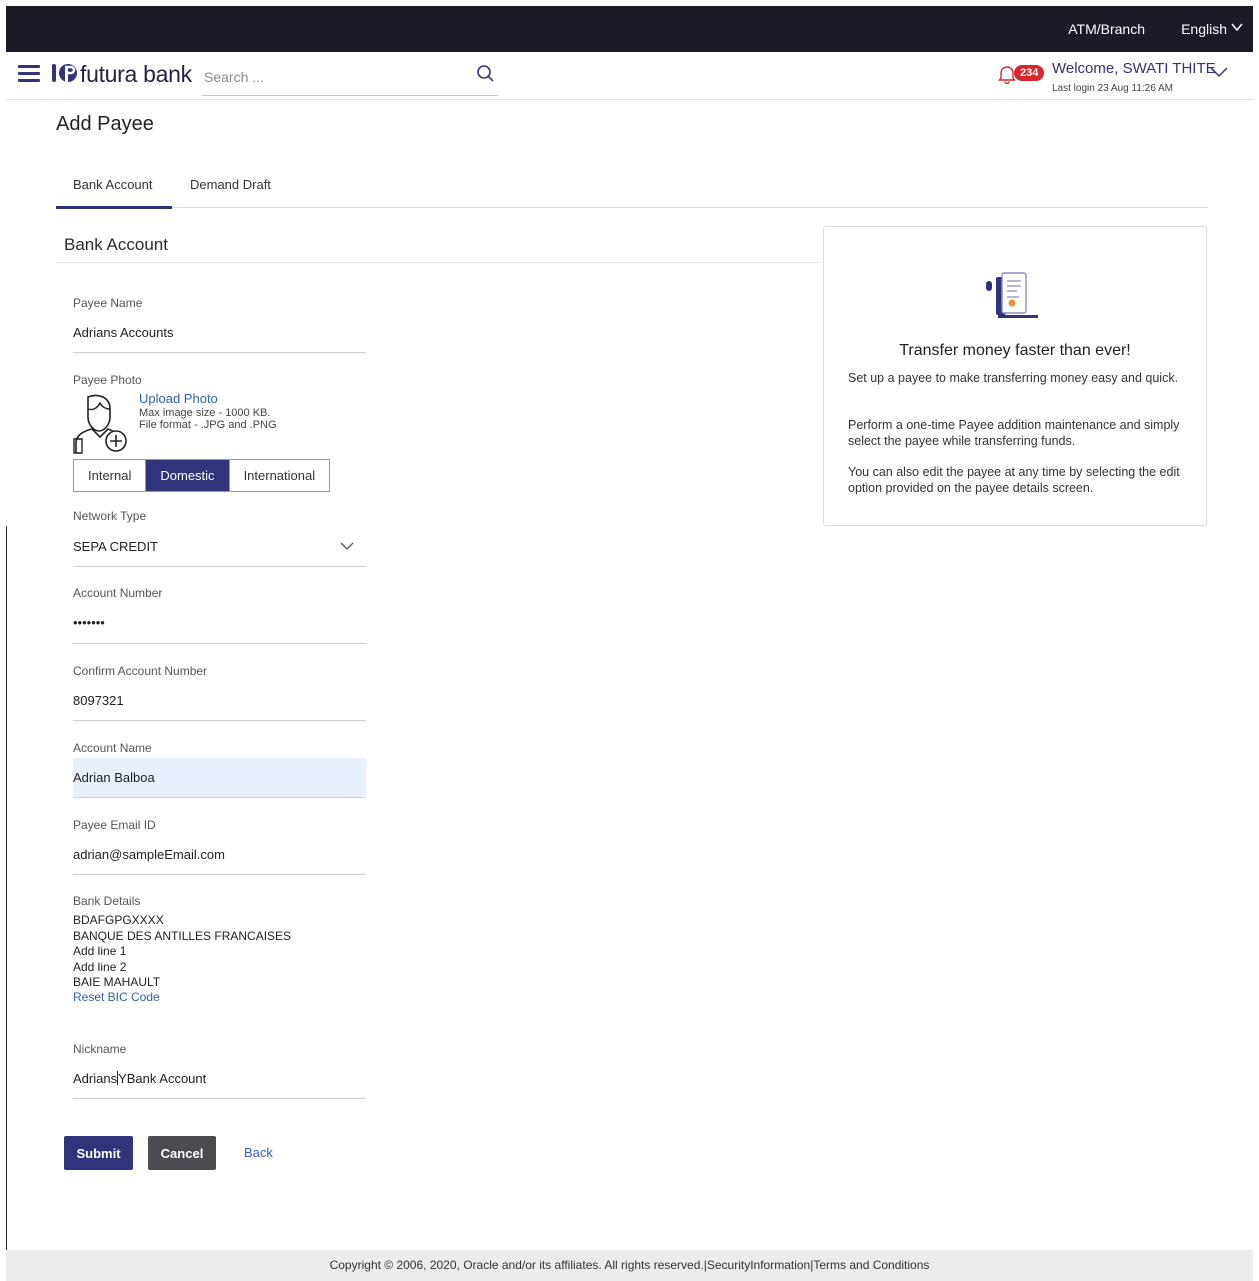 This screenshot has height=1281, width=1259. Describe the element at coordinates (438, 262) in the screenshot. I see `section-divider` at that location.